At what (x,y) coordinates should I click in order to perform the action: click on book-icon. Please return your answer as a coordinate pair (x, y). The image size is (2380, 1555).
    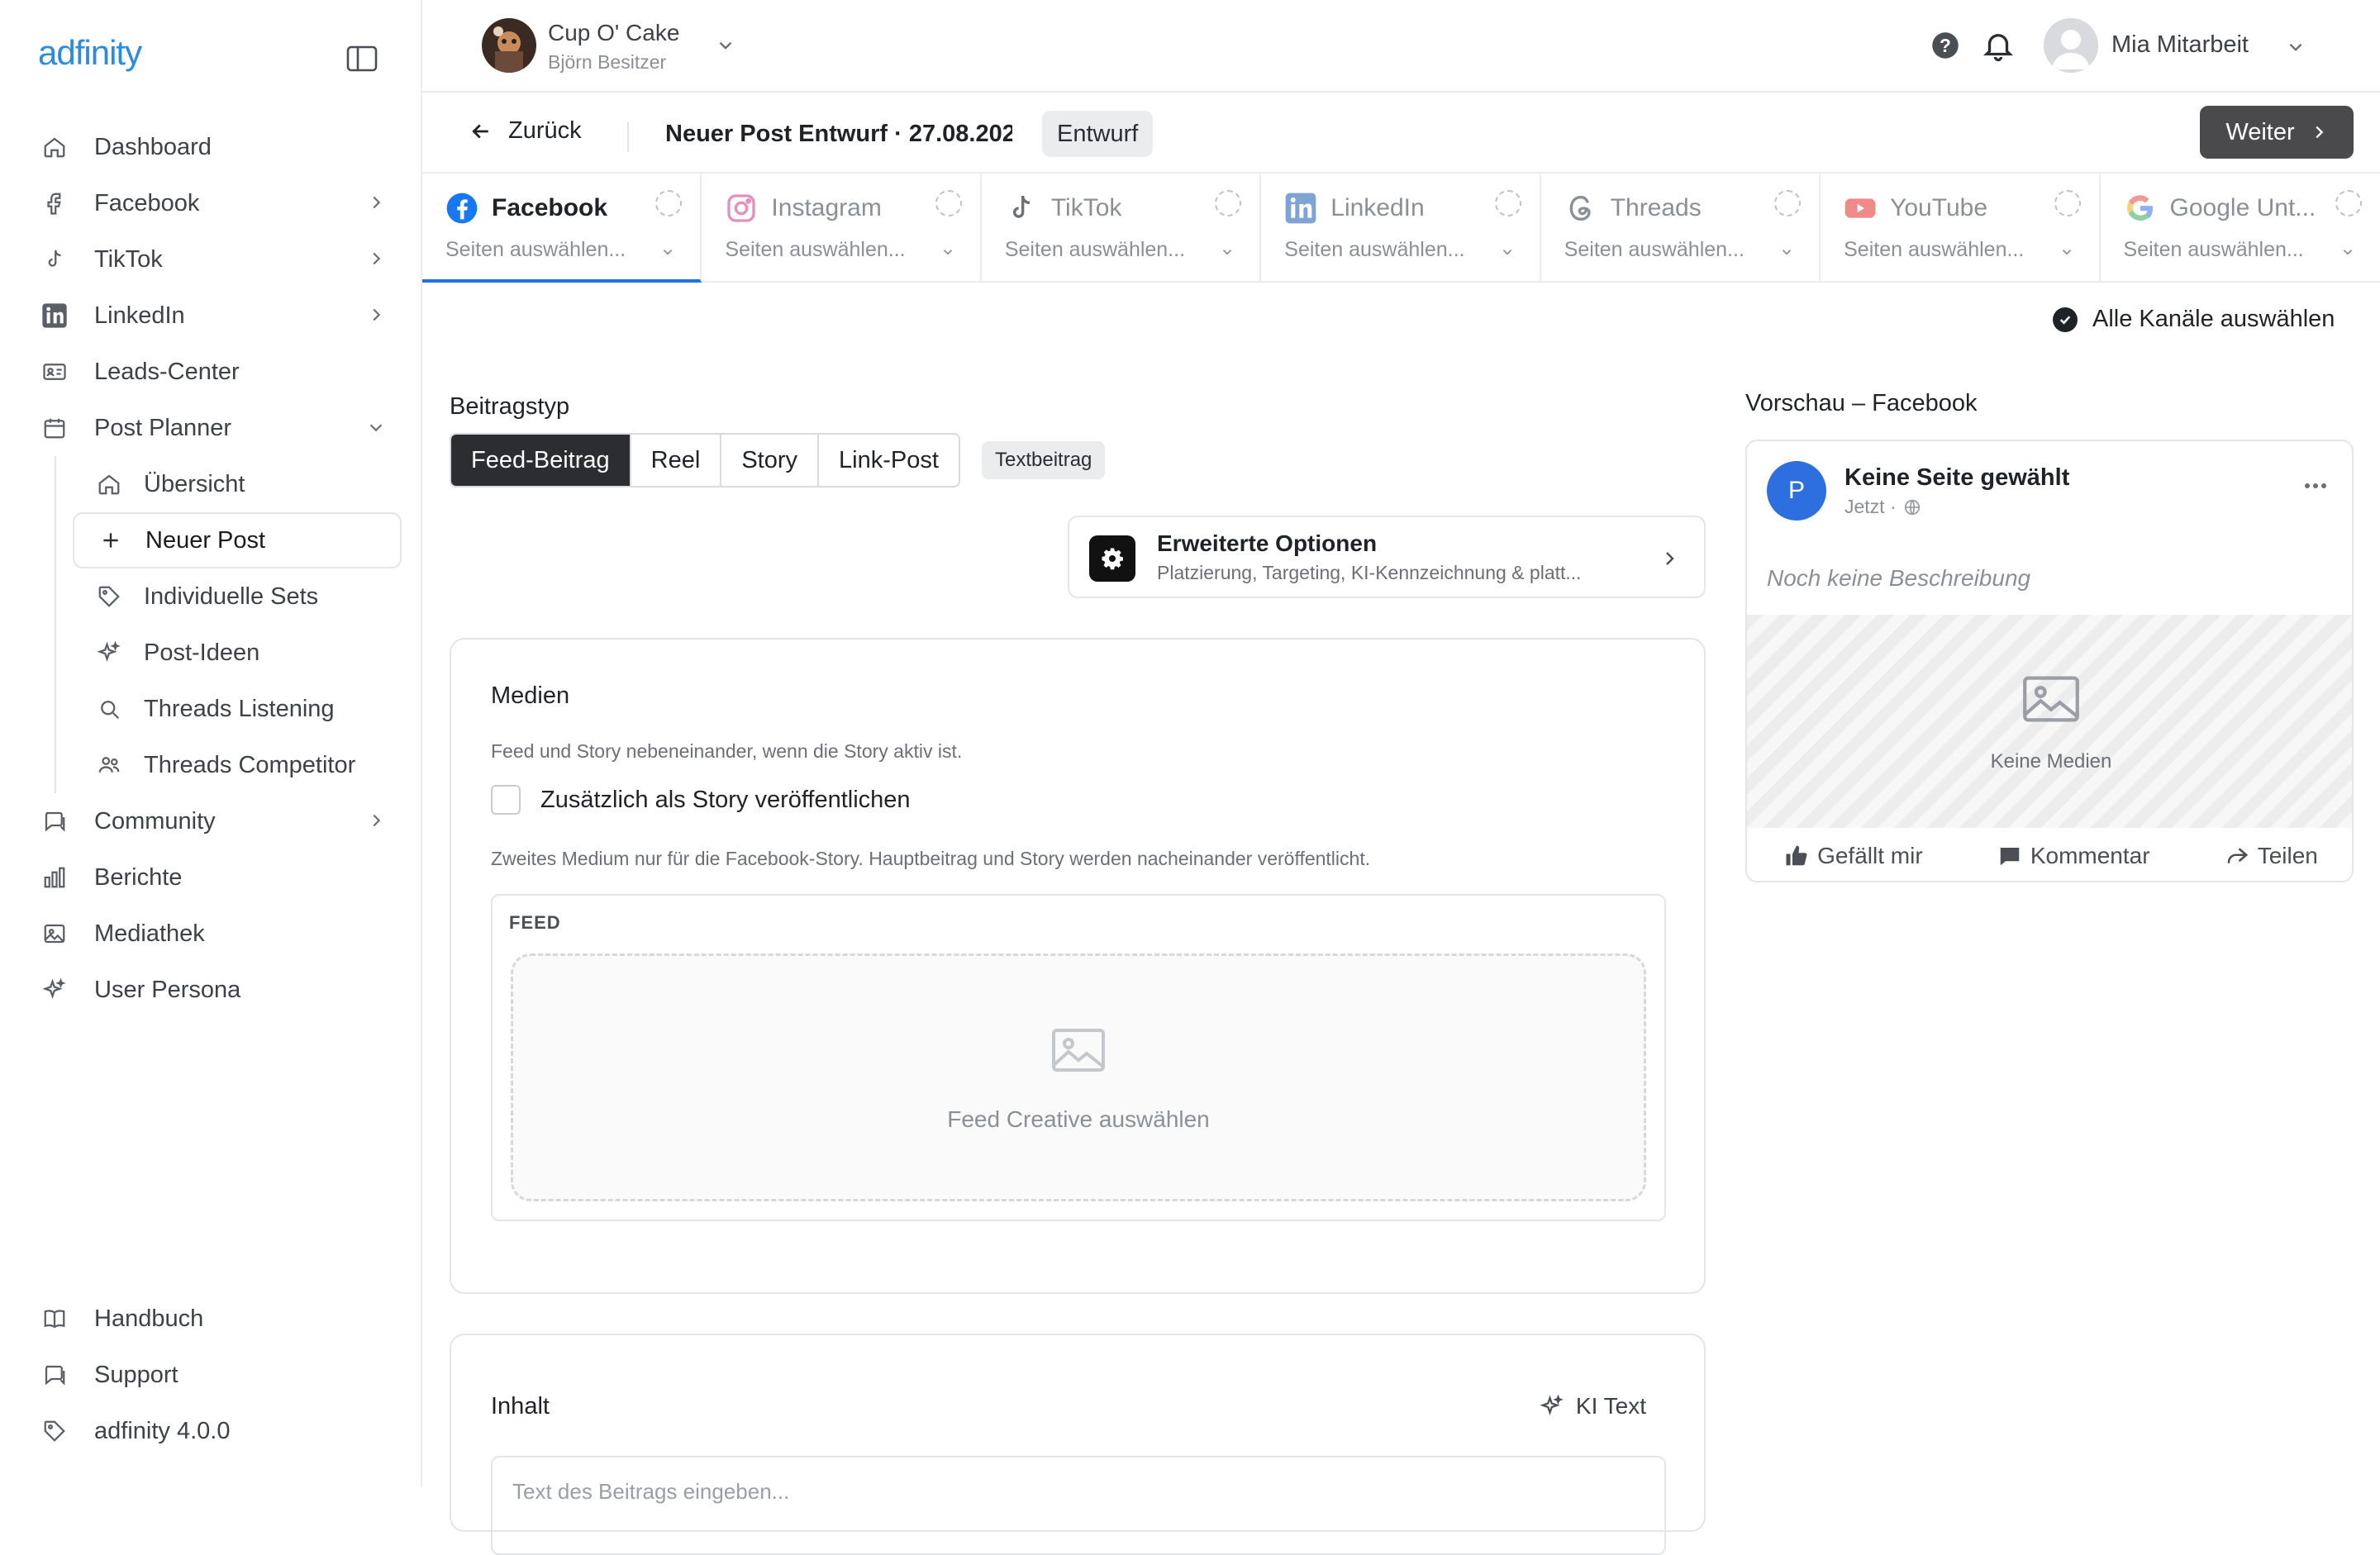
    Looking at the image, I should click on (54, 1318).